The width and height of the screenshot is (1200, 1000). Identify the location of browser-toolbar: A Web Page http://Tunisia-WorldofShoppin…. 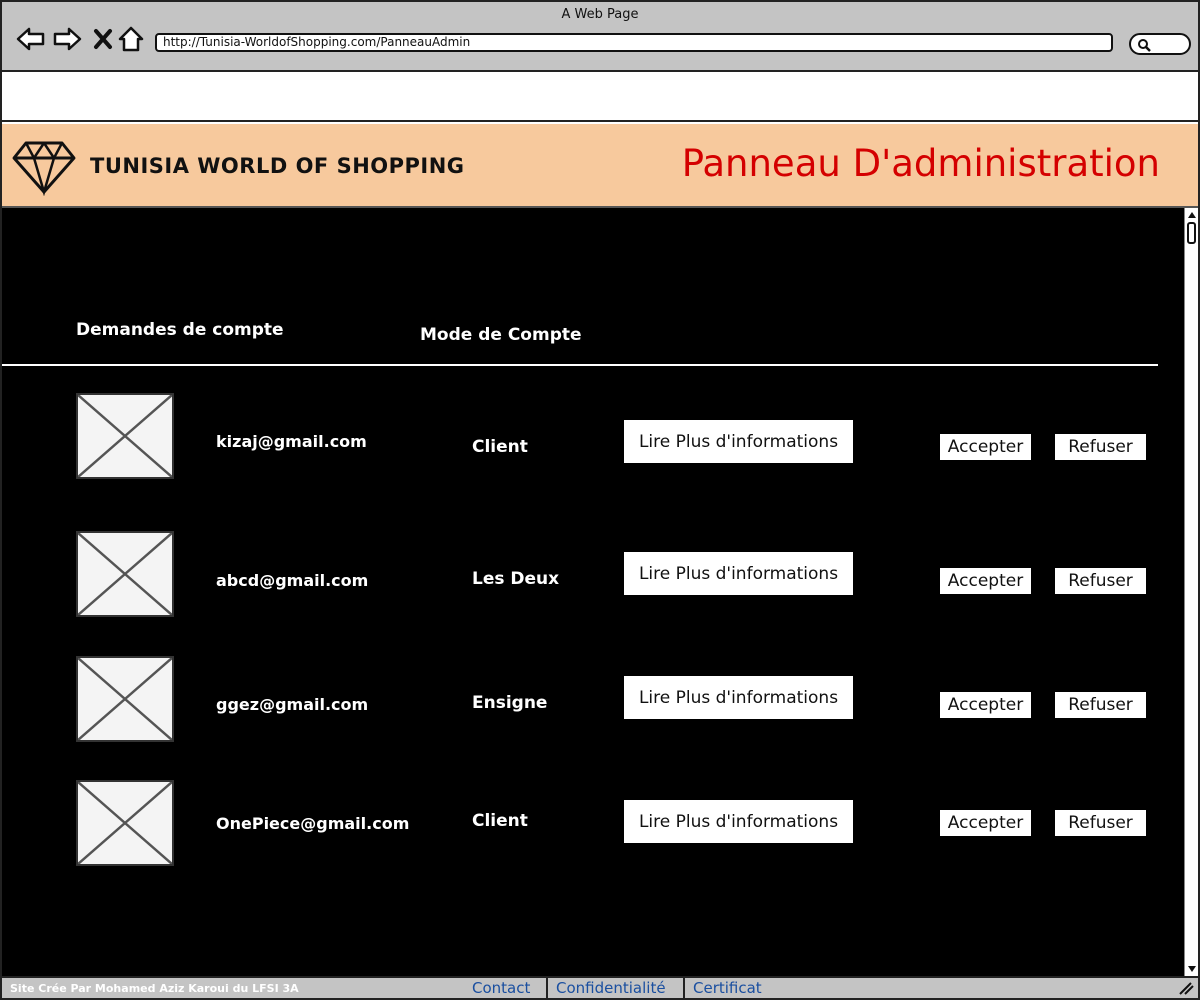
(600, 37).